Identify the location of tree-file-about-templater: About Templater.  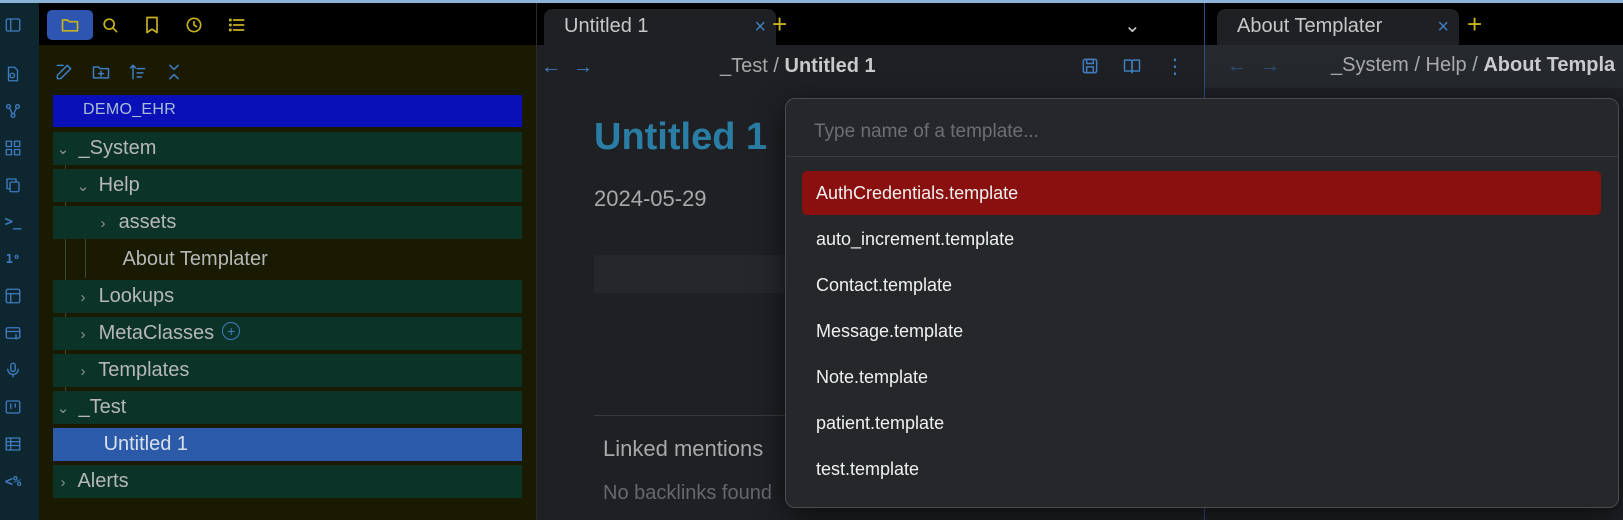
(287, 259).